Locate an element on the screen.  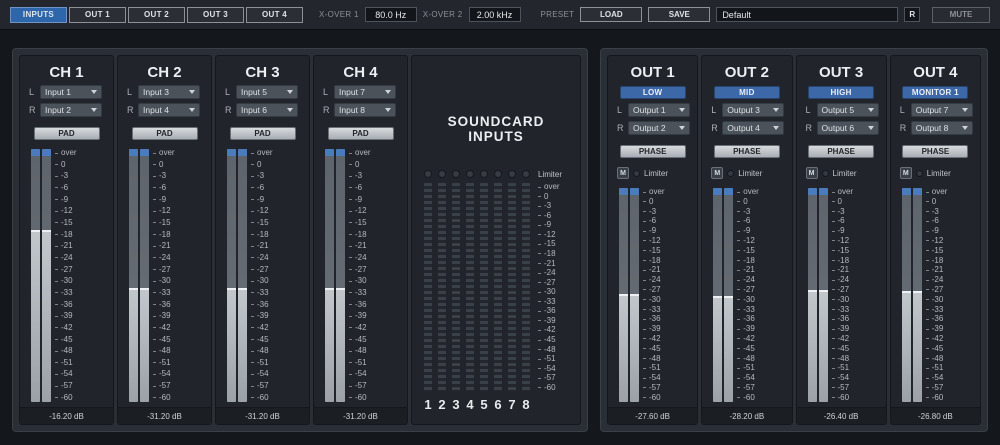
scale-label: -54 is located at coordinates (654, 378).